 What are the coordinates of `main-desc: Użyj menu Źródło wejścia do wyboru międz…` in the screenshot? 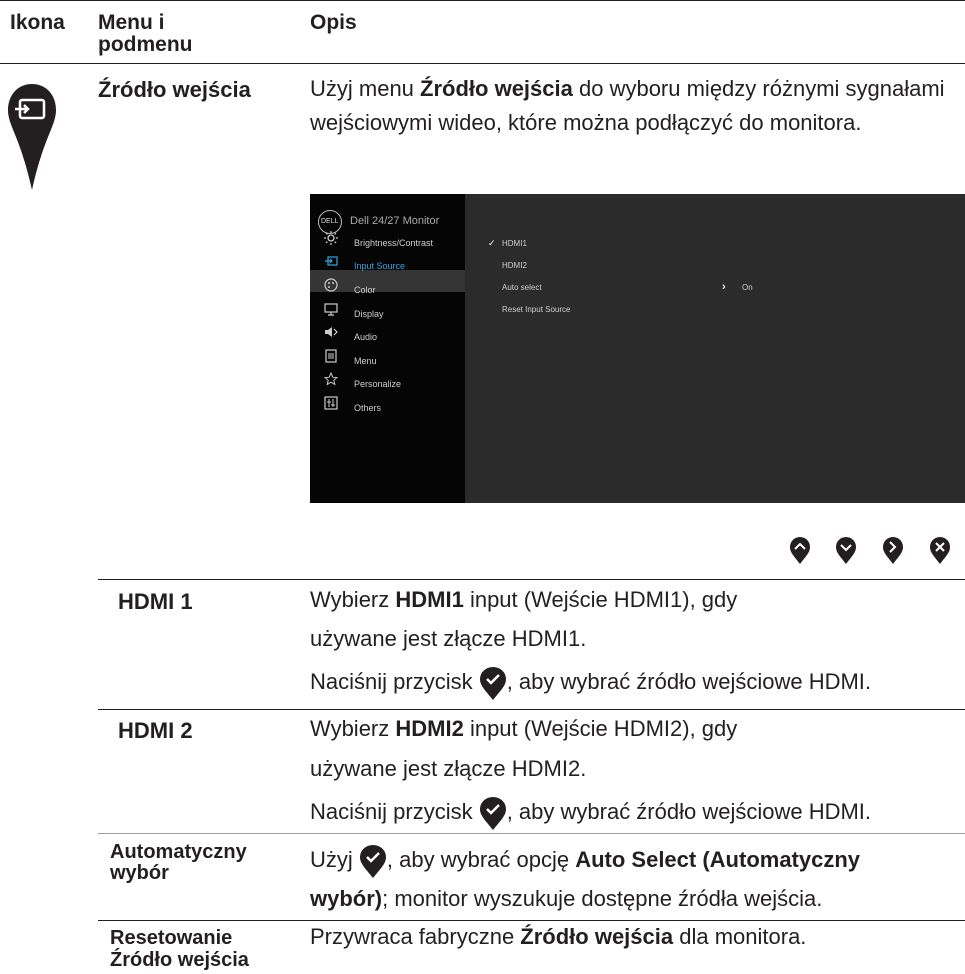 It's located at (635, 106).